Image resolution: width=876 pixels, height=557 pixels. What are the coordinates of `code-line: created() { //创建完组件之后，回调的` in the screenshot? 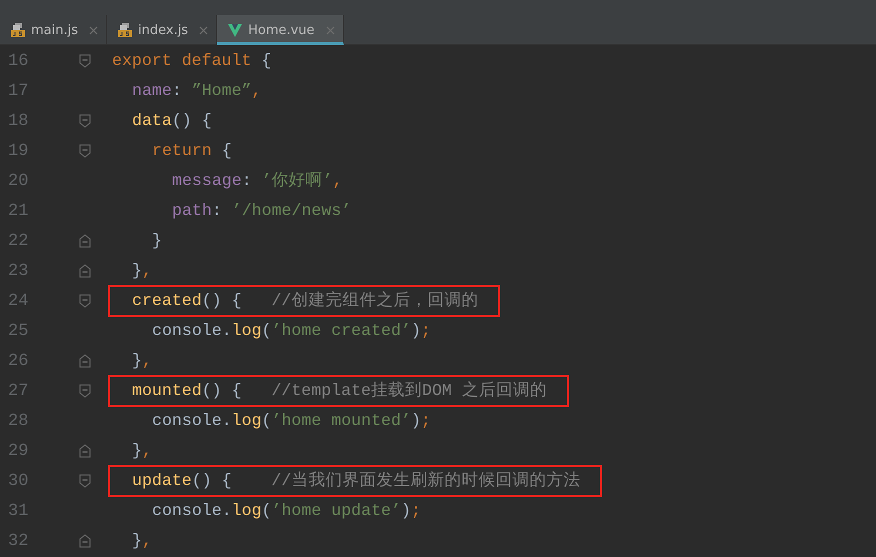 It's located at (304, 301).